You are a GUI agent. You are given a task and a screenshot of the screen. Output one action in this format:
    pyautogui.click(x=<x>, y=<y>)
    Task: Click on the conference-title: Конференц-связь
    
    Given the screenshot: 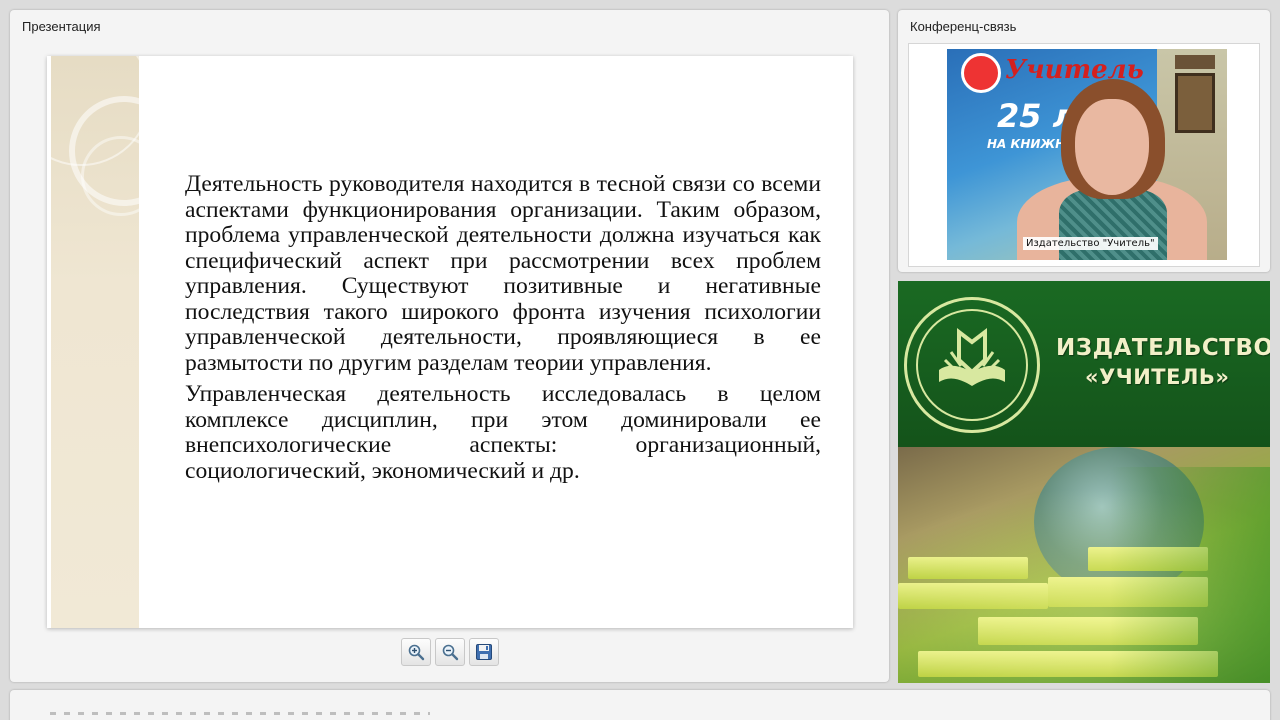 What is the action you would take?
    pyautogui.click(x=963, y=26)
    